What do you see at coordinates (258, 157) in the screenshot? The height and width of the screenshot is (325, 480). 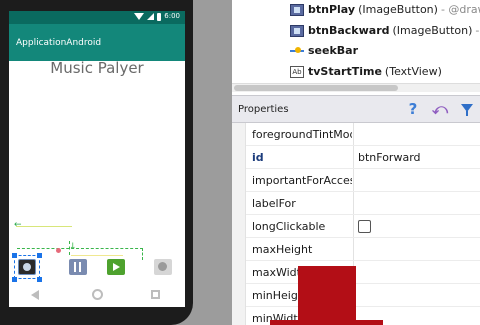 I see `property-name: id` at bounding box center [258, 157].